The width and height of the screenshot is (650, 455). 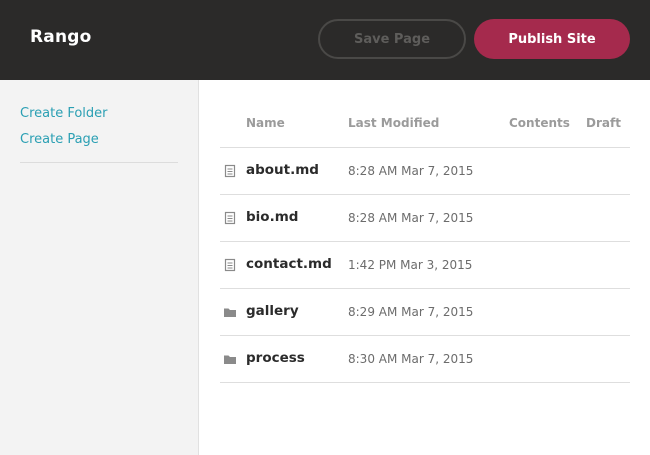 What do you see at coordinates (275, 358) in the screenshot?
I see `folder-name: process` at bounding box center [275, 358].